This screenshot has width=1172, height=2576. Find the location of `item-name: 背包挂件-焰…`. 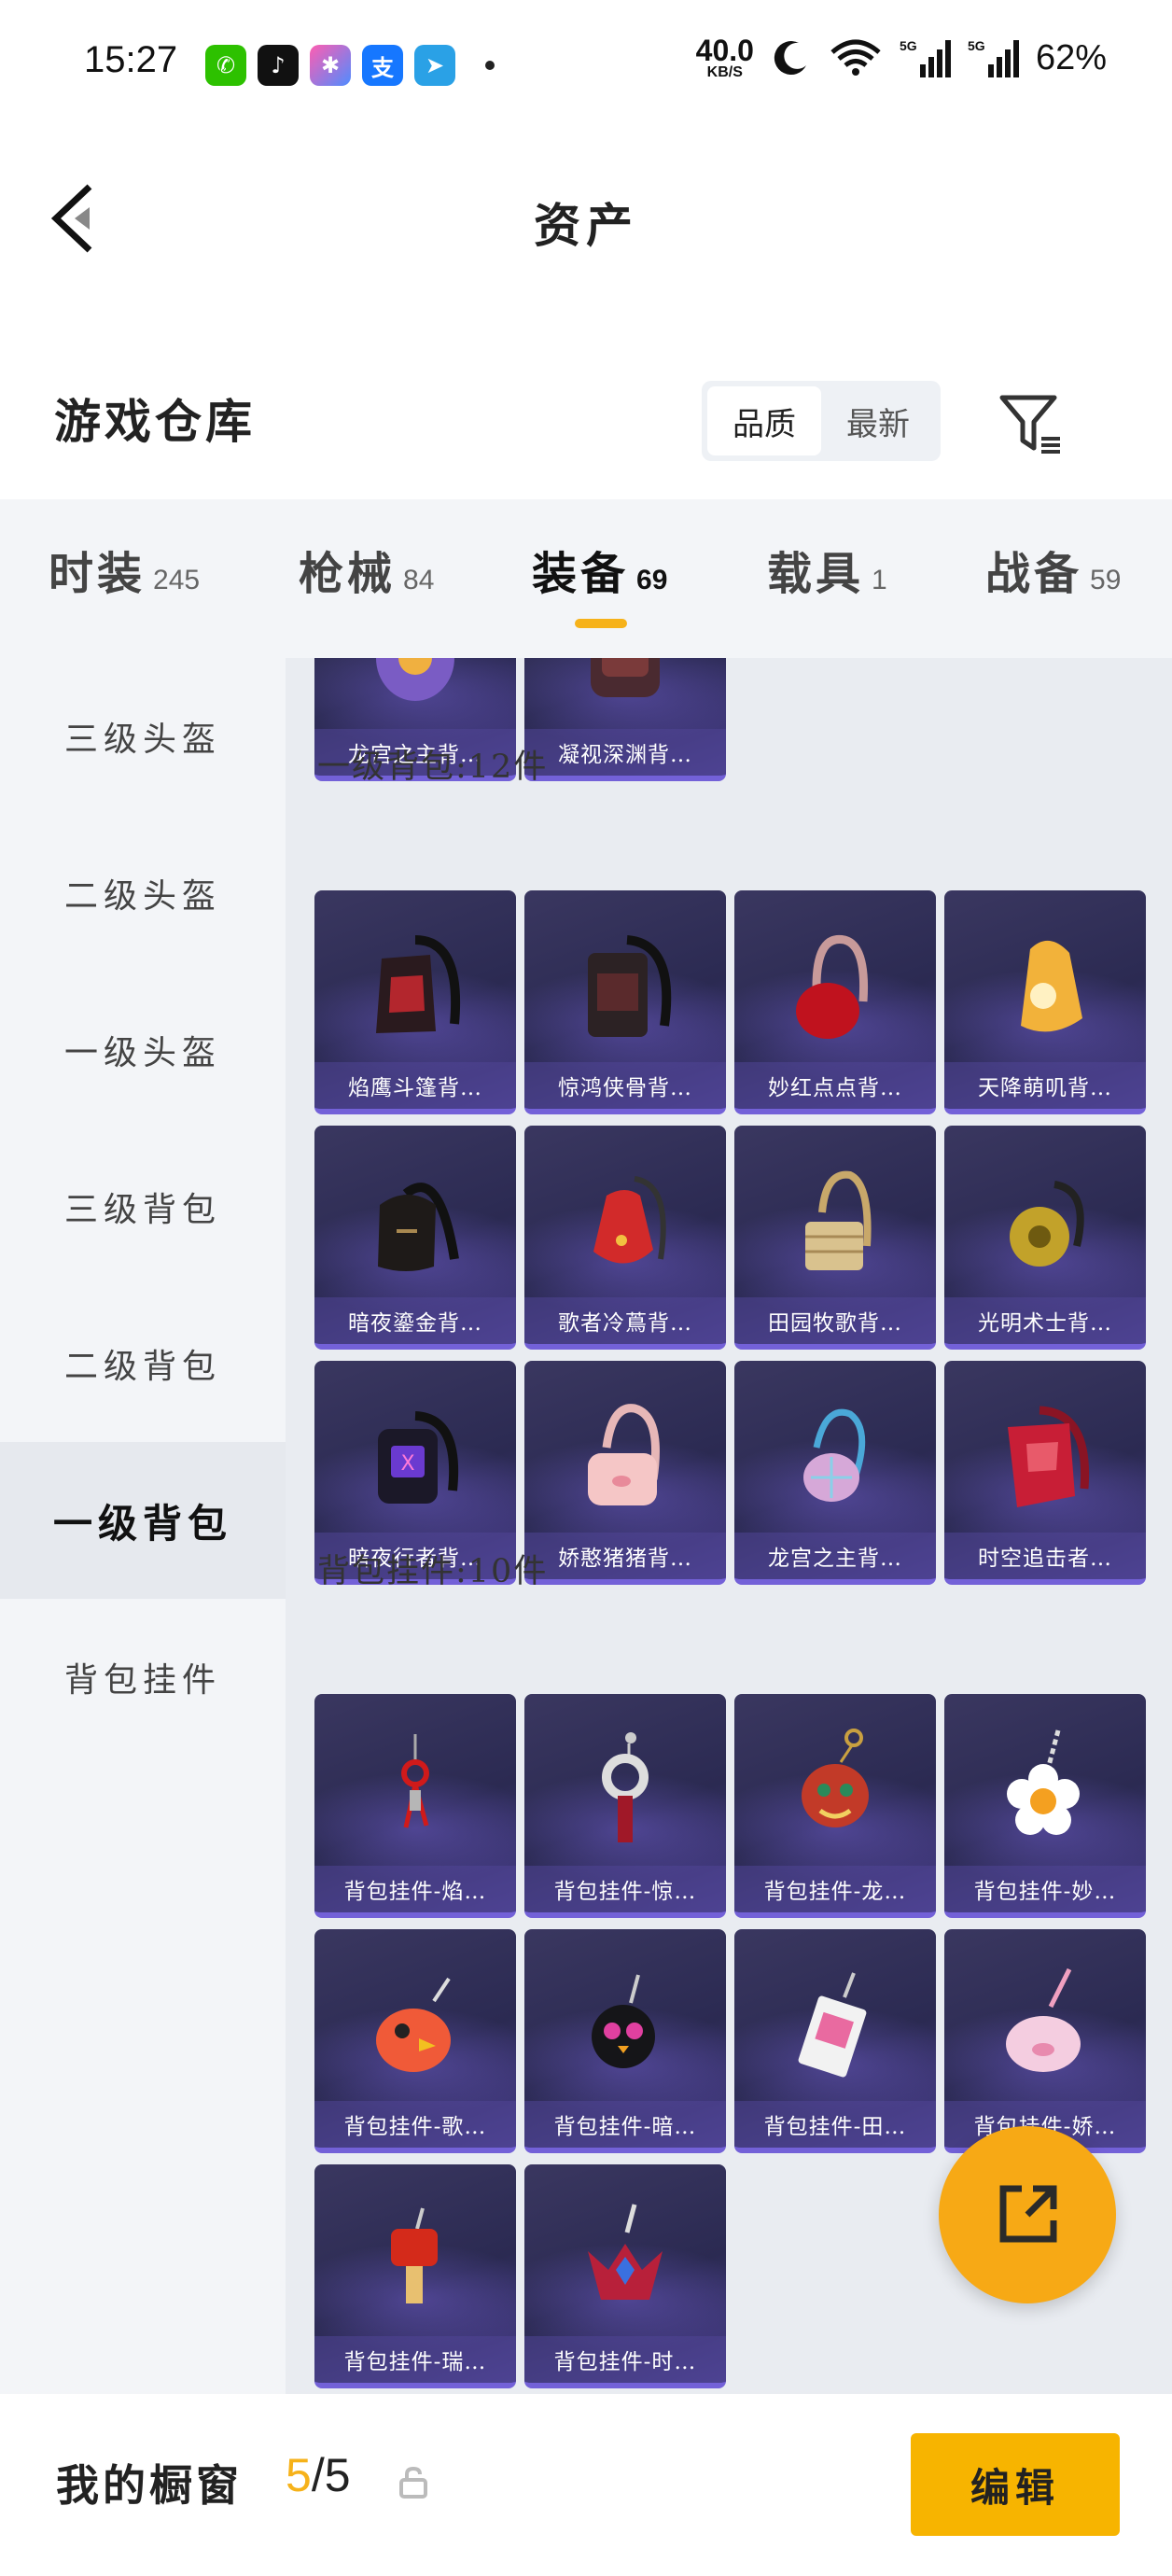

item-name: 背包挂件-焰… is located at coordinates (415, 1889).